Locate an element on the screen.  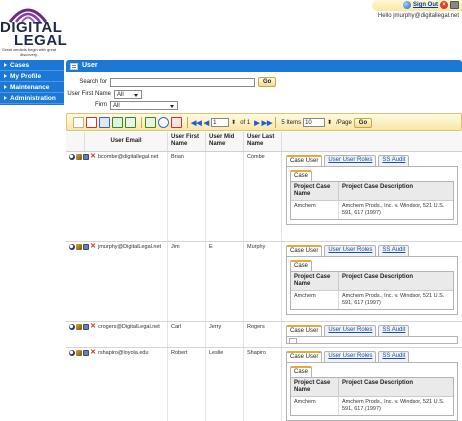
first-name-select: All is located at coordinates (128, 94).